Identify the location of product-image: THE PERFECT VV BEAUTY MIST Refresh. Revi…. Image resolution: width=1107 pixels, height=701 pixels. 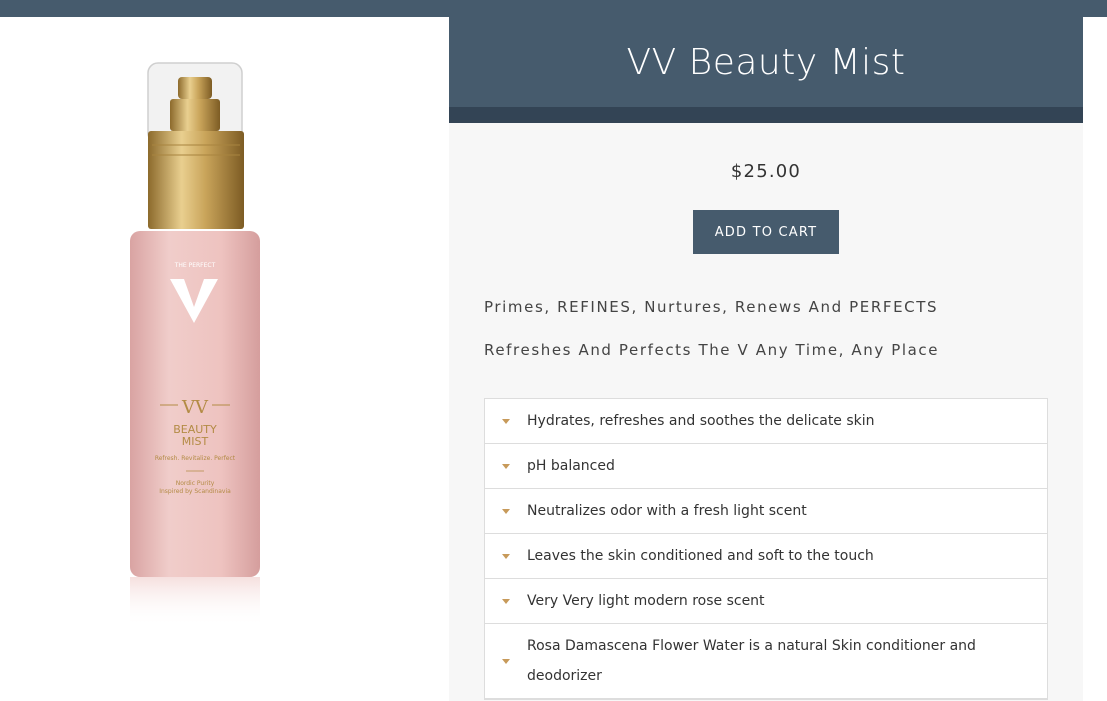
(195, 345).